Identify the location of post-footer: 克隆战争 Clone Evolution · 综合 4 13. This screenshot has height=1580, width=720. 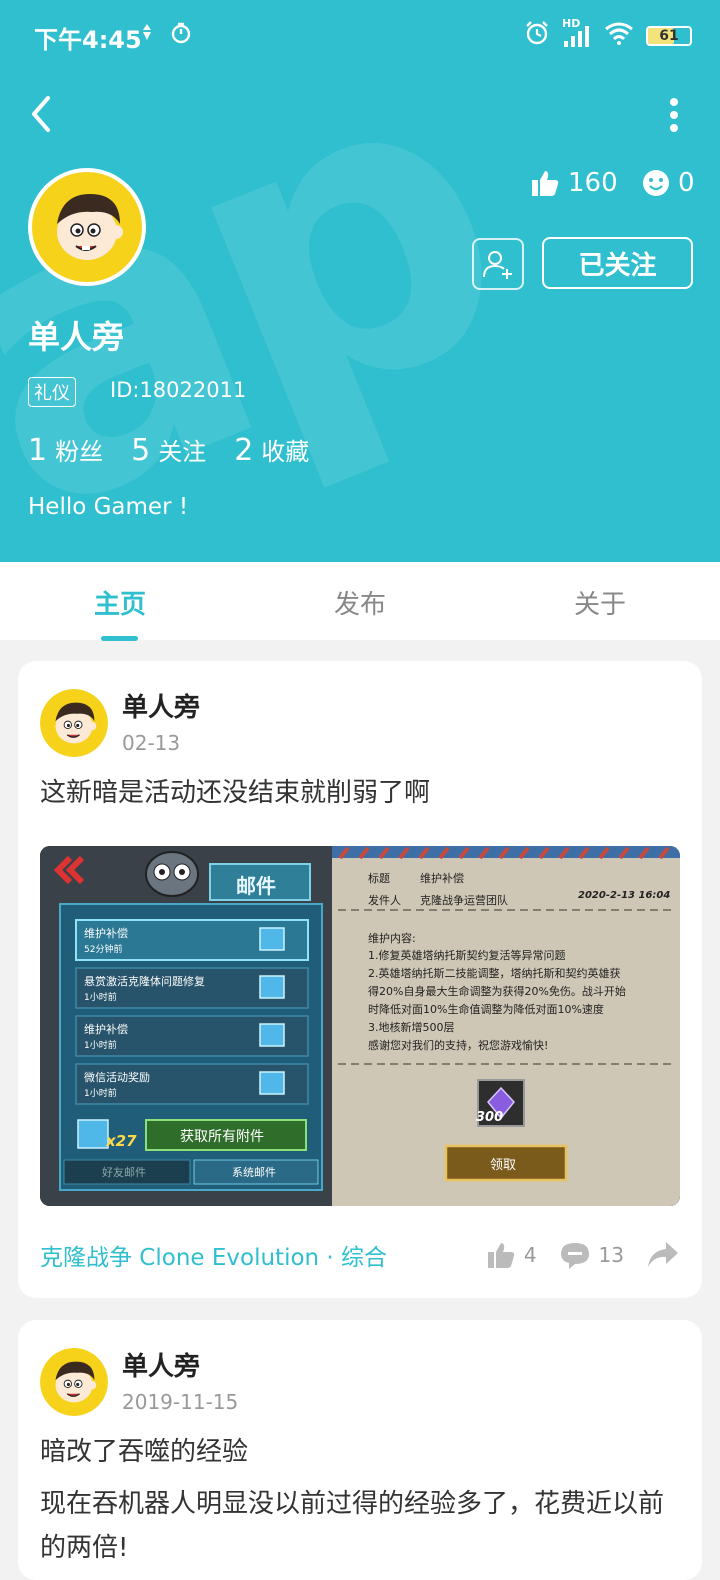
(360, 1255).